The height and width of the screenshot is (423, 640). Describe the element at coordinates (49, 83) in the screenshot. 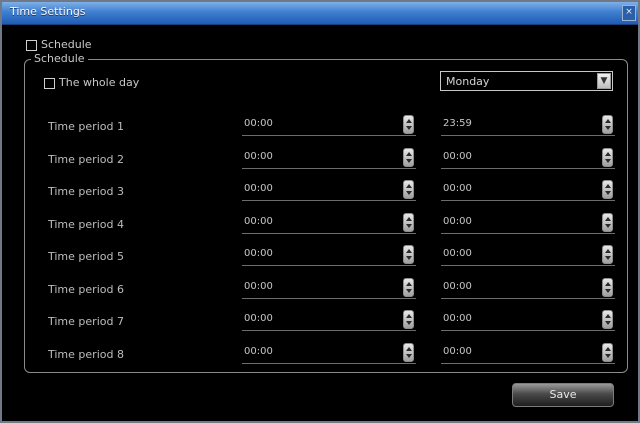

I see `whole-day-checkbox` at that location.